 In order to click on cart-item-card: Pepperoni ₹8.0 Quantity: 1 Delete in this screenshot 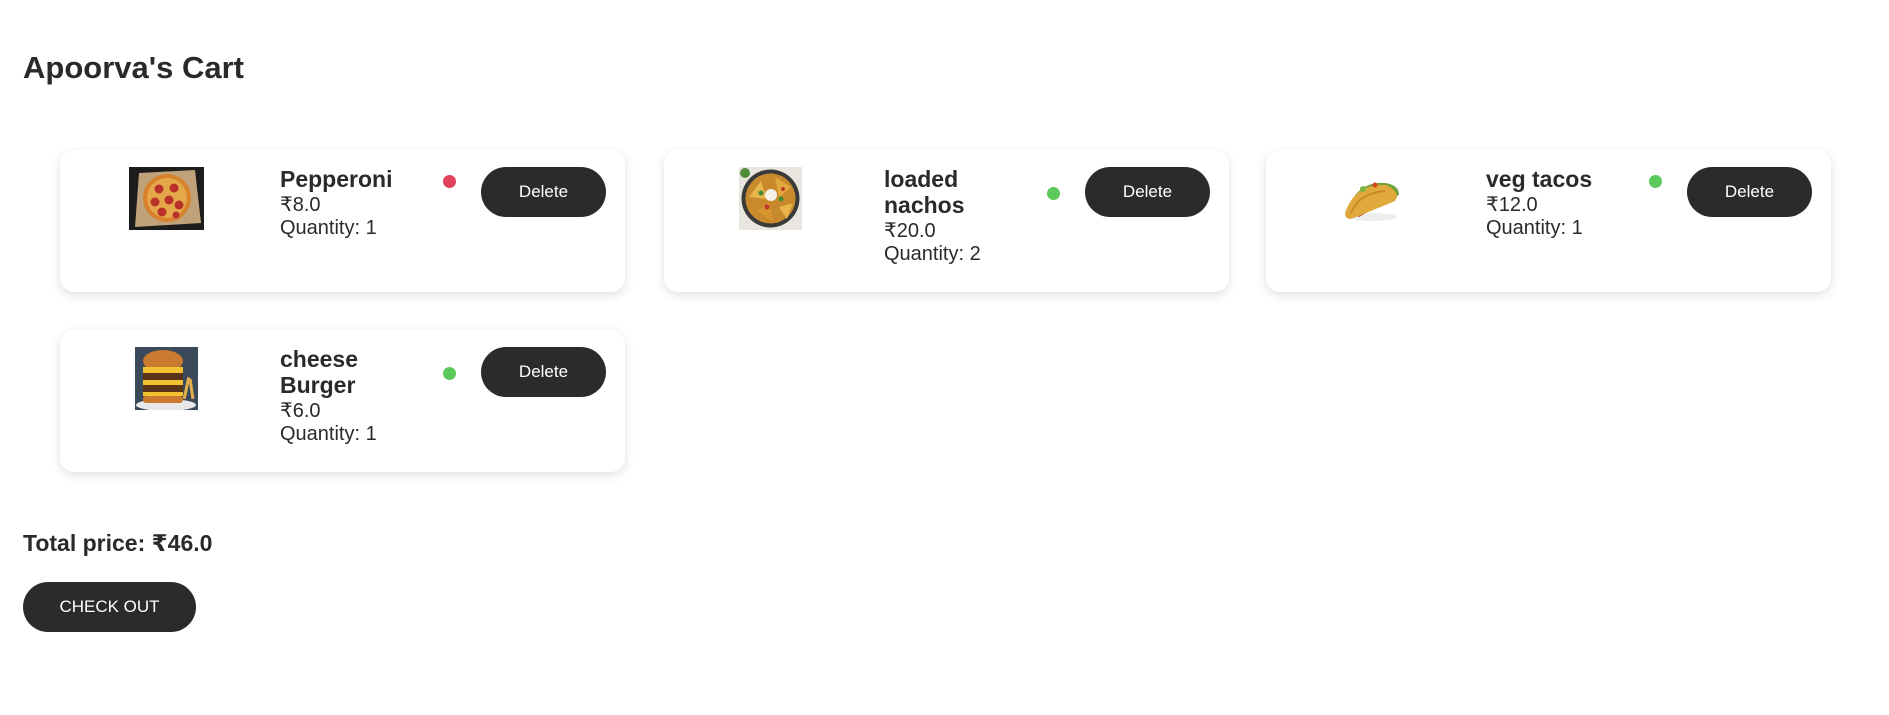, I will do `click(342, 221)`.